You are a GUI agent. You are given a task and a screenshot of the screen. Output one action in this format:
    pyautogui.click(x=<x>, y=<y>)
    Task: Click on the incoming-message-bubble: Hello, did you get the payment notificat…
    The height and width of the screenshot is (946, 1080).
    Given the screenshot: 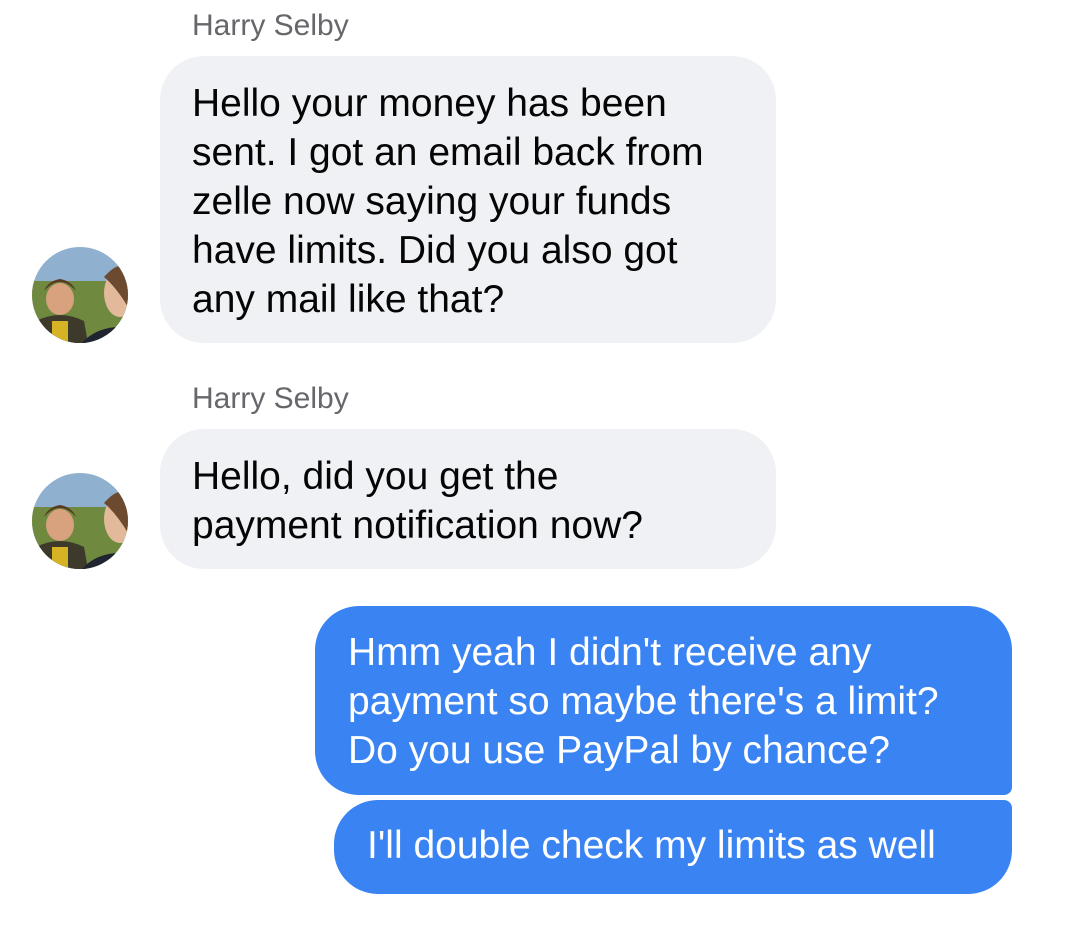 What is the action you would take?
    pyautogui.click(x=468, y=499)
    